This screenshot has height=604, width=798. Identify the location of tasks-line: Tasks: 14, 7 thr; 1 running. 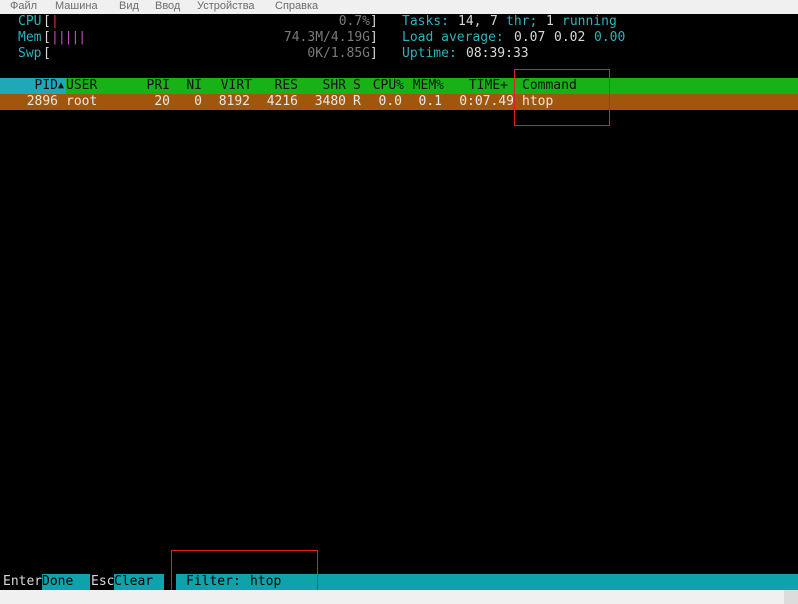
(600, 22).